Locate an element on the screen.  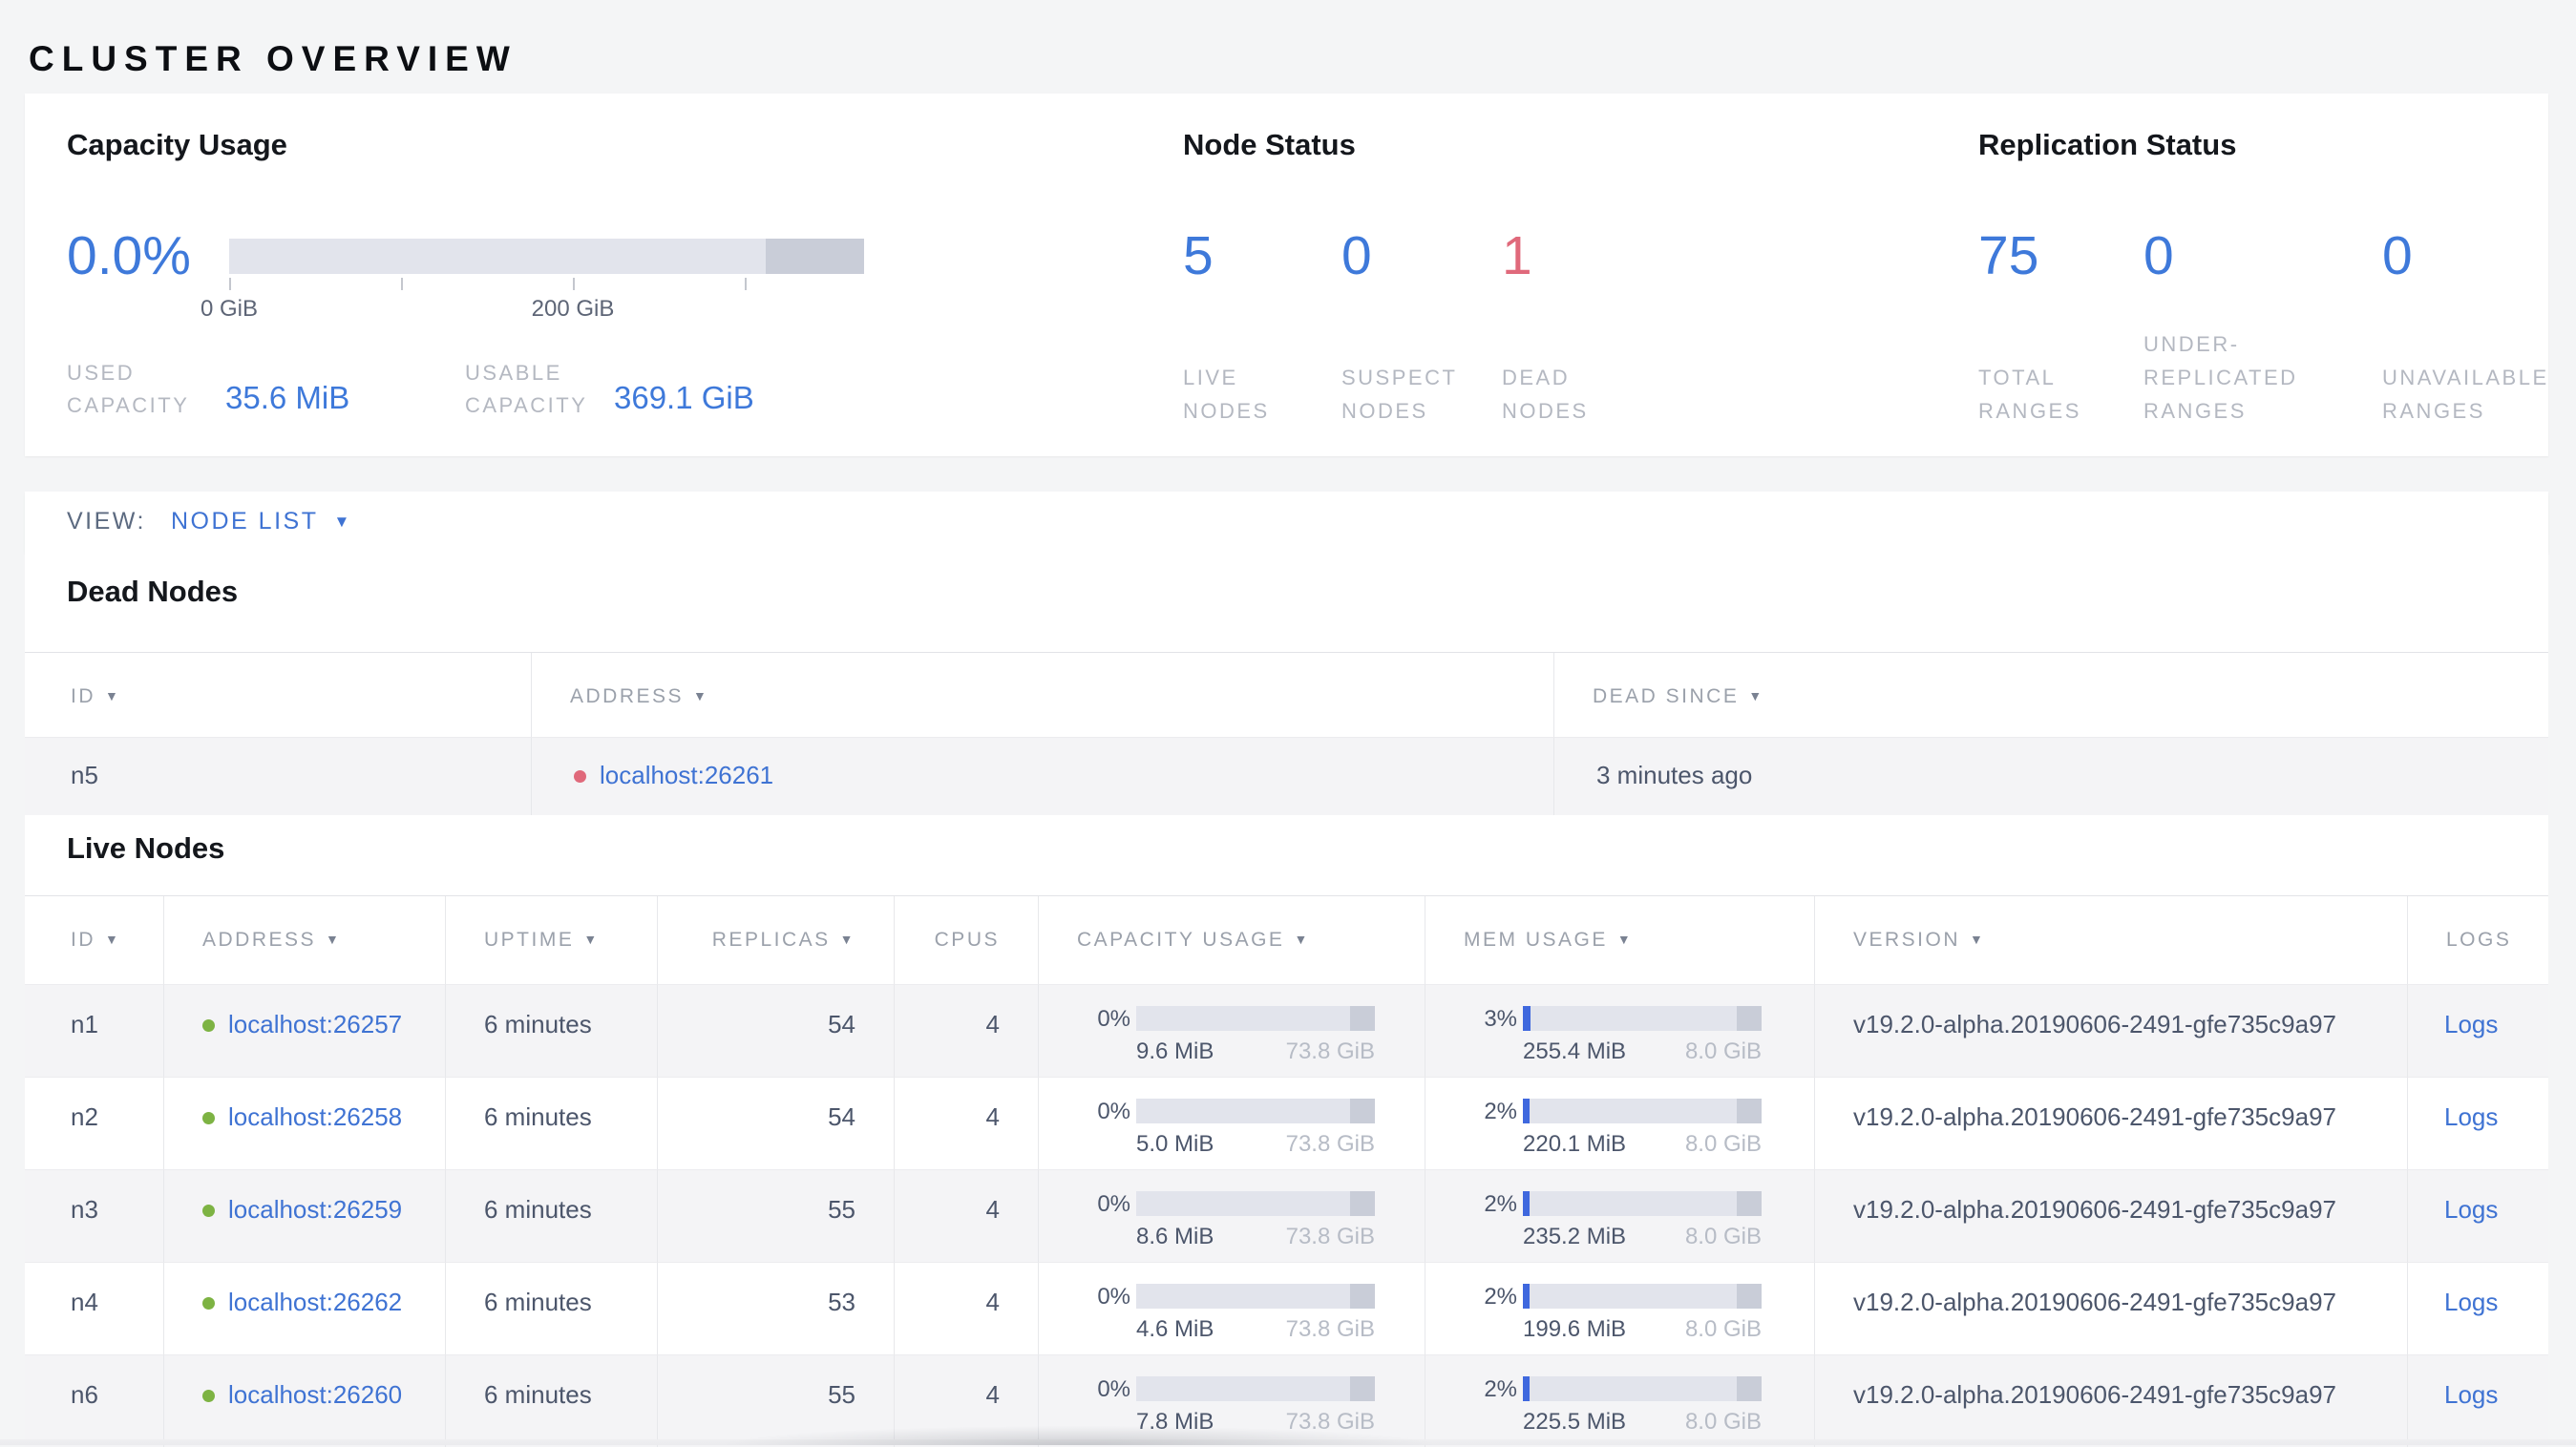
node-address-link: localhost:26261 is located at coordinates (686, 775).